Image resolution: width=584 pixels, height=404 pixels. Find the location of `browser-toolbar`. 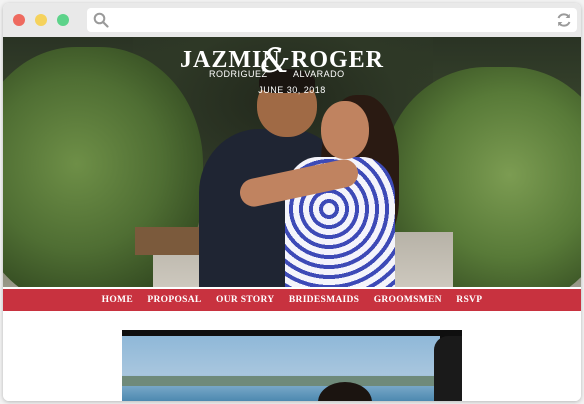

browser-toolbar is located at coordinates (292, 20).